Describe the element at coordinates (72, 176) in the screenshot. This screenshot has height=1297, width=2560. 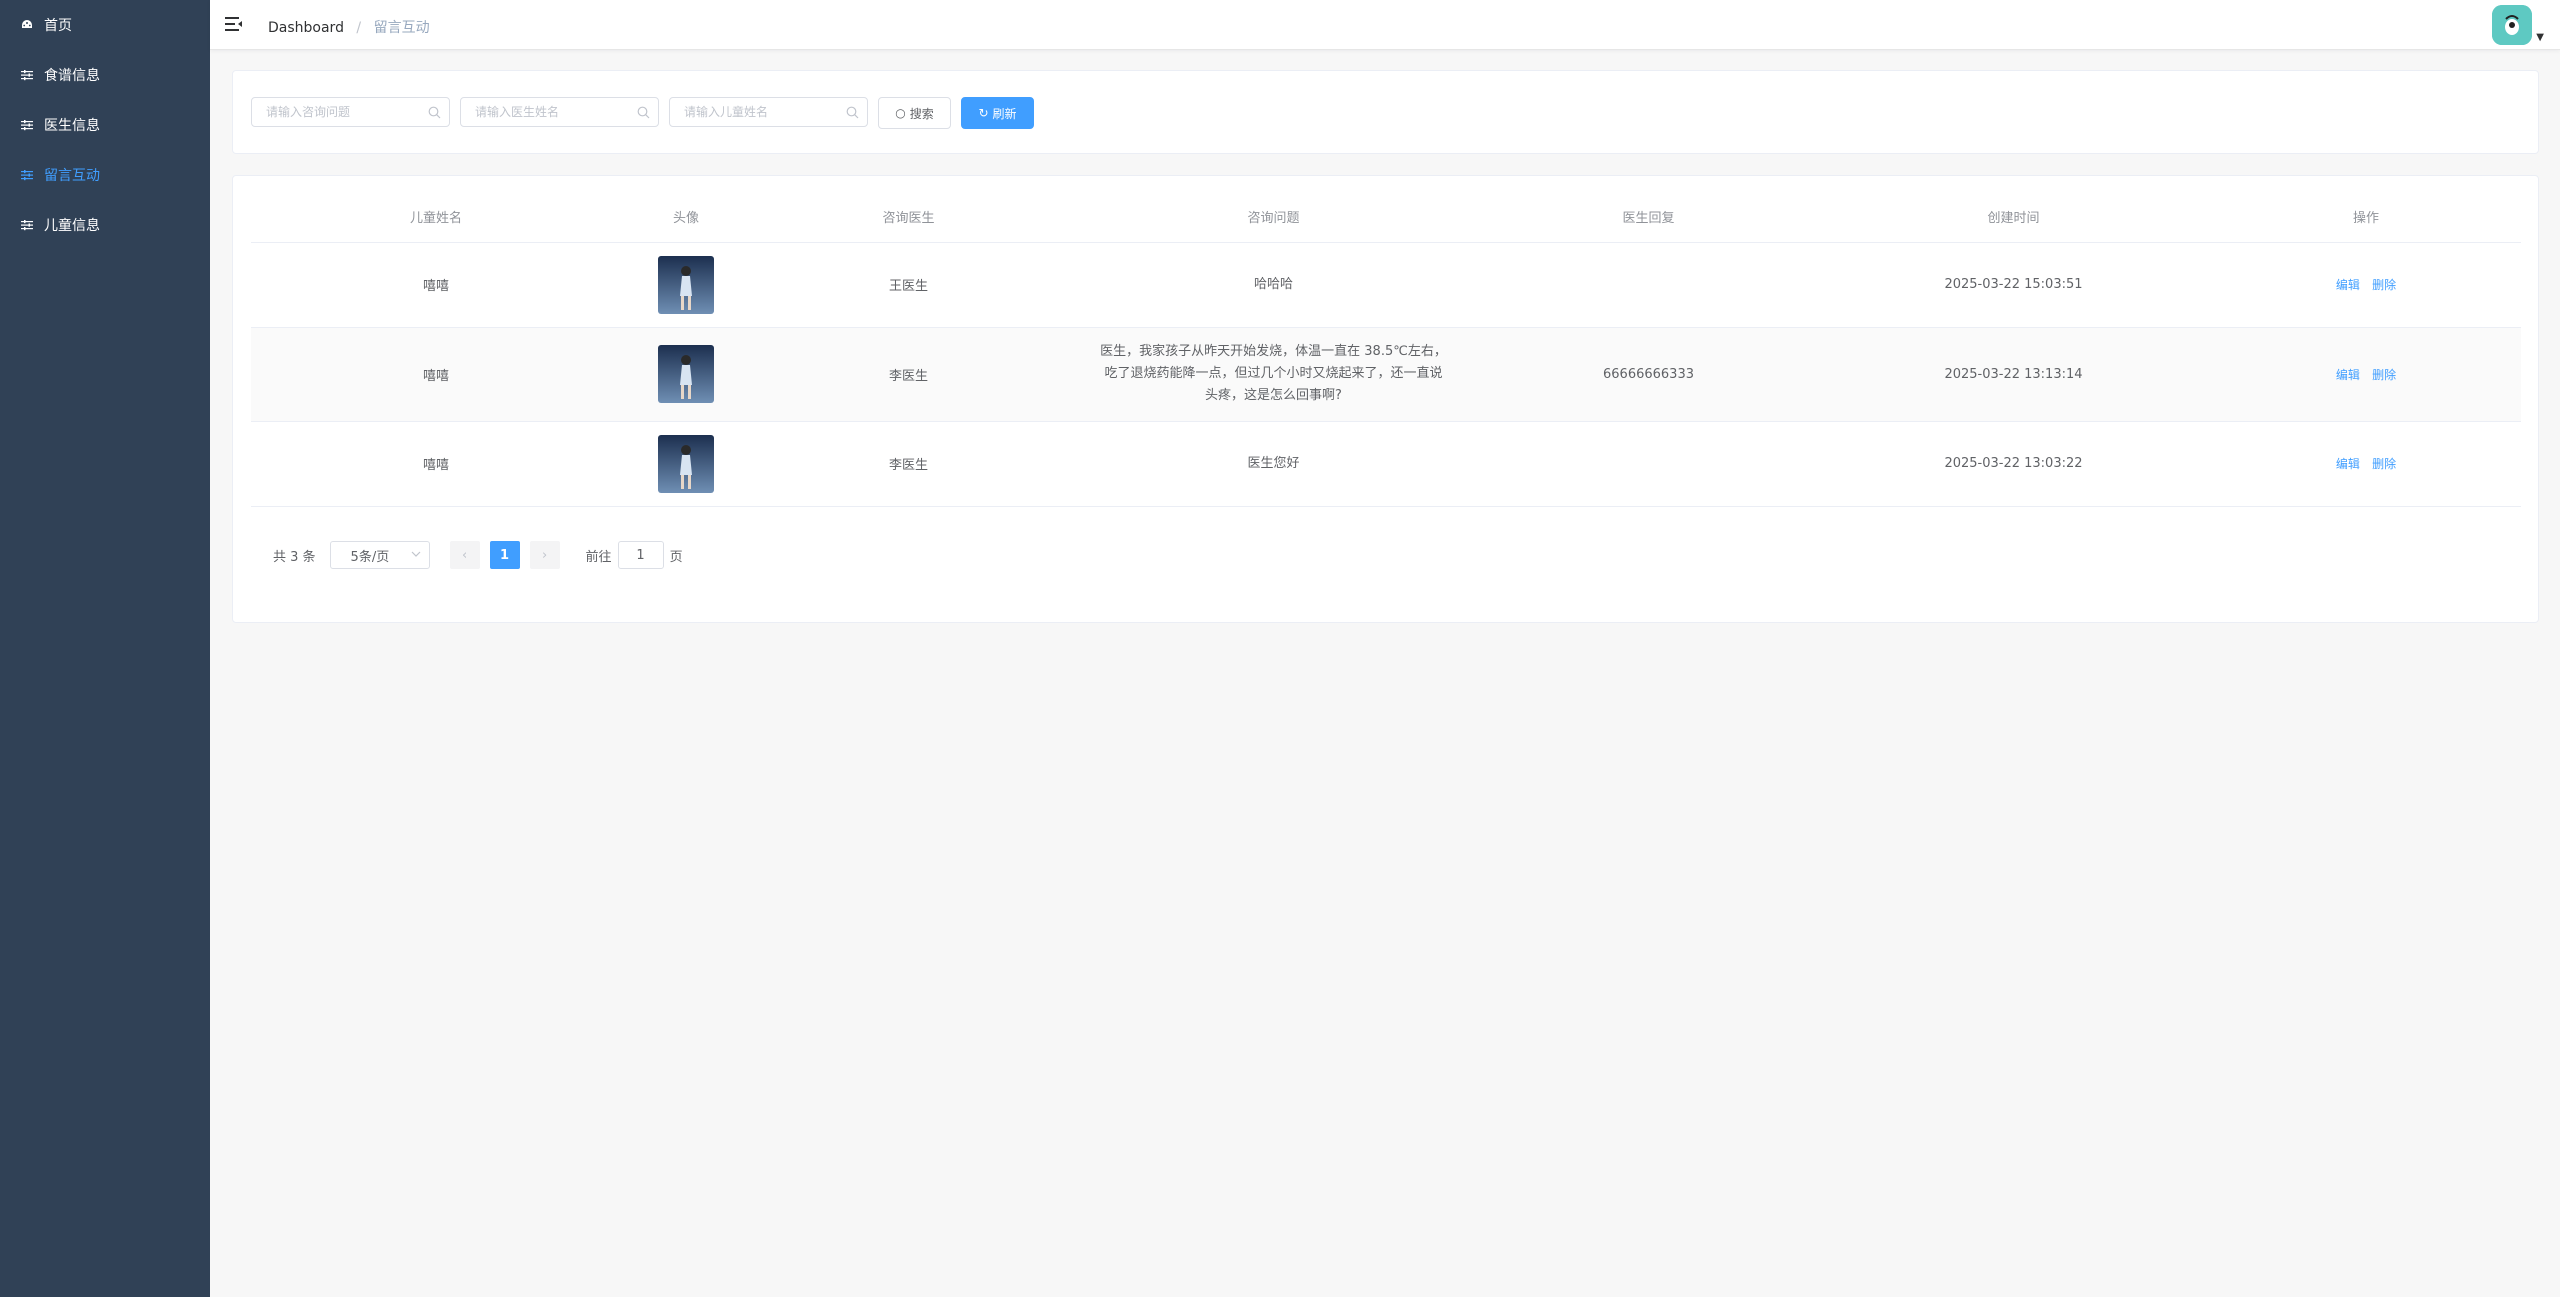
I see `sidebar-item-label: 留言互动` at that location.